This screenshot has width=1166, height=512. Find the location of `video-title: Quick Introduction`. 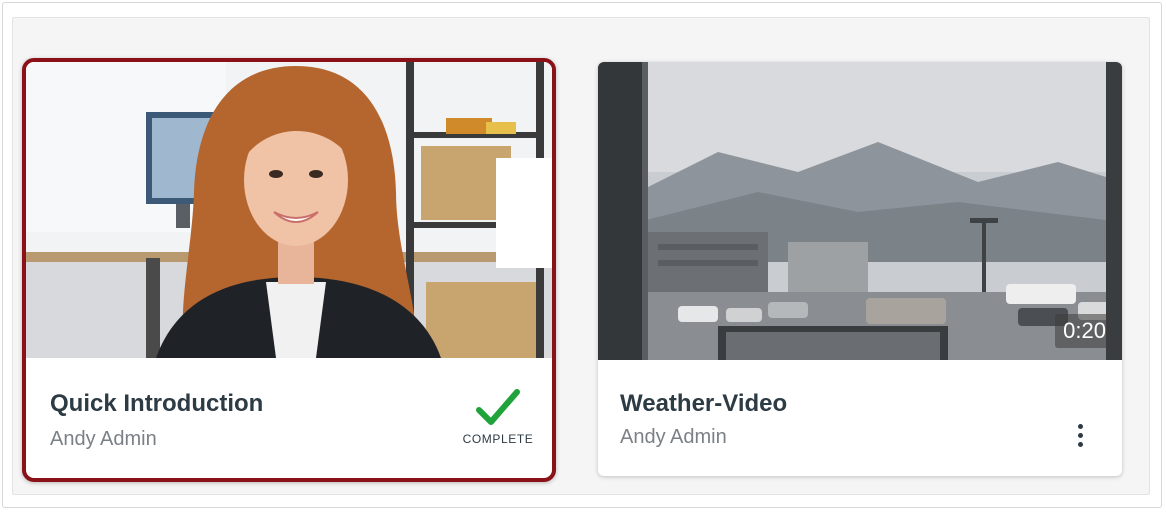

video-title: Quick Introduction is located at coordinates (156, 404).